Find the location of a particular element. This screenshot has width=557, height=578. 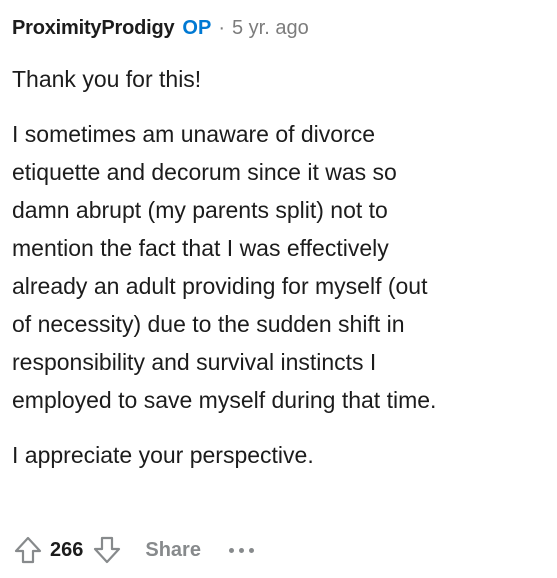

upvote-button is located at coordinates (28, 550).